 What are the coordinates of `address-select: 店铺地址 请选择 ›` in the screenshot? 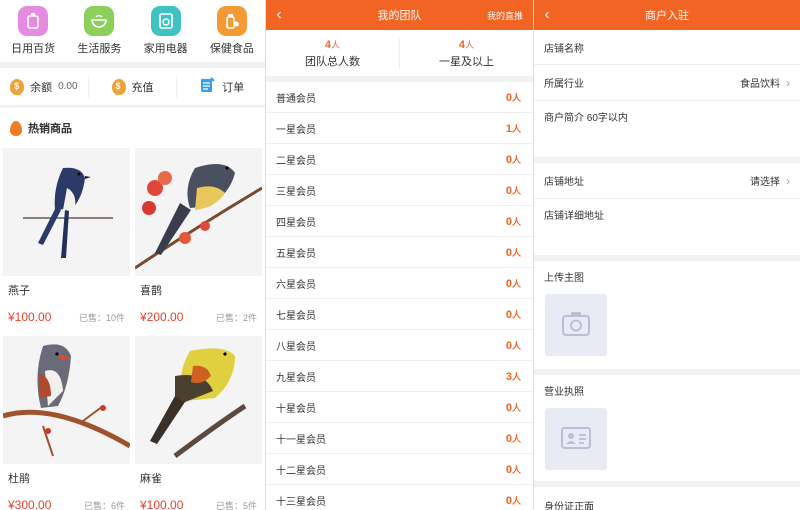 It's located at (667, 181).